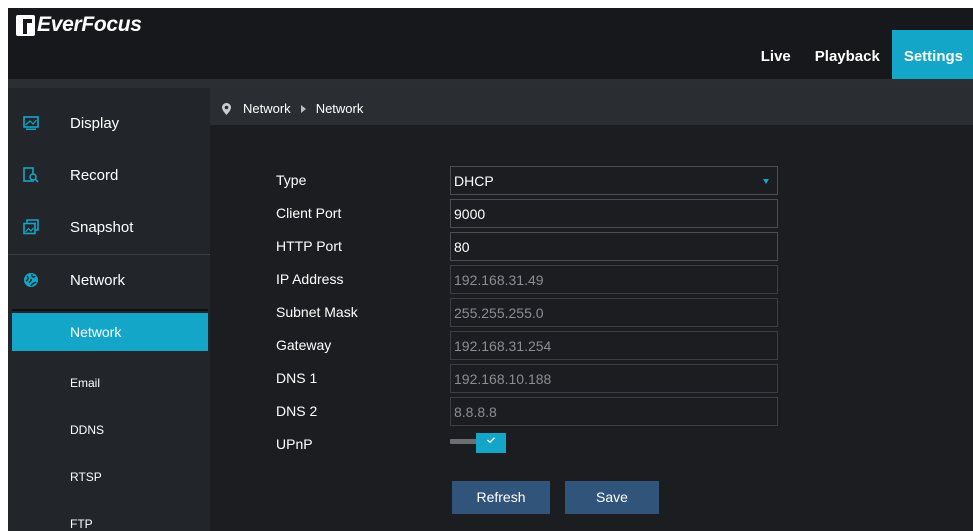 Image resolution: width=973 pixels, height=531 pixels. What do you see at coordinates (766, 181) in the screenshot?
I see `caret-down-icon` at bounding box center [766, 181].